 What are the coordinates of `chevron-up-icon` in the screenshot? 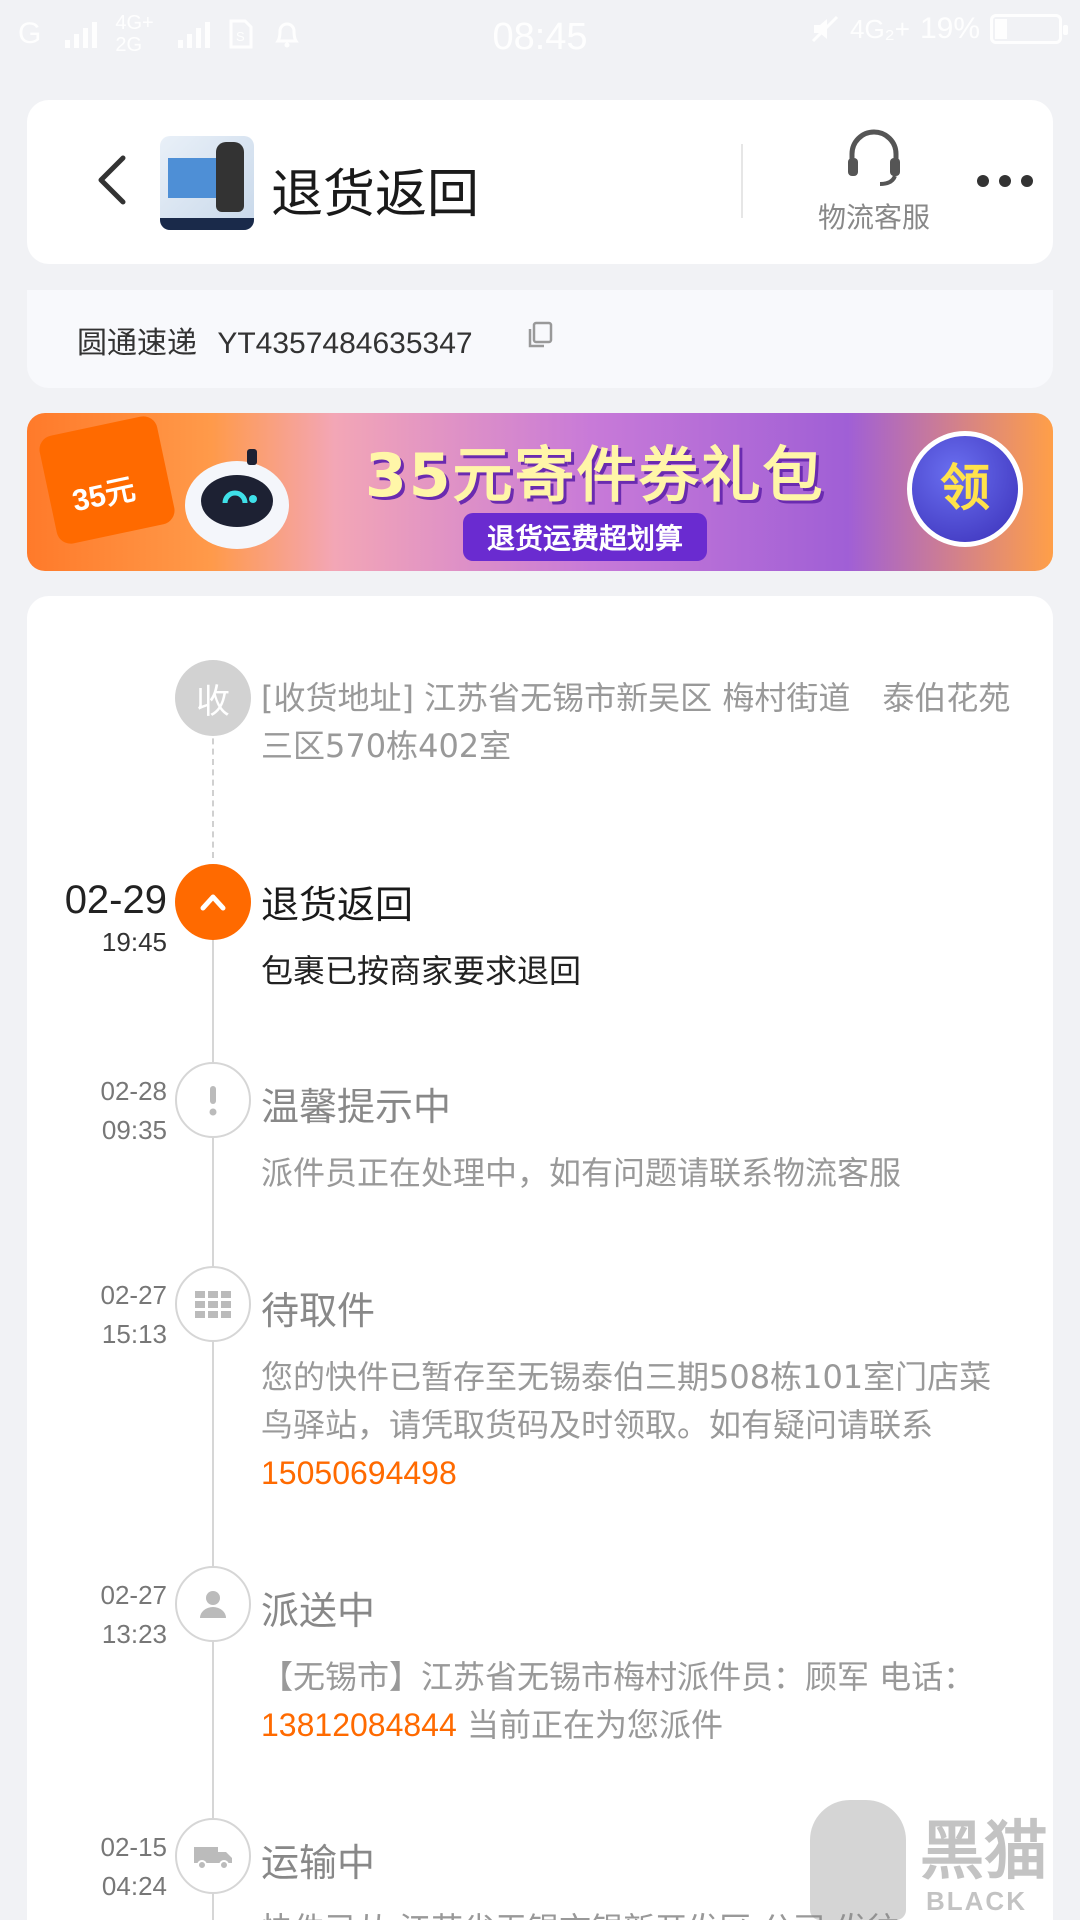 It's located at (213, 902).